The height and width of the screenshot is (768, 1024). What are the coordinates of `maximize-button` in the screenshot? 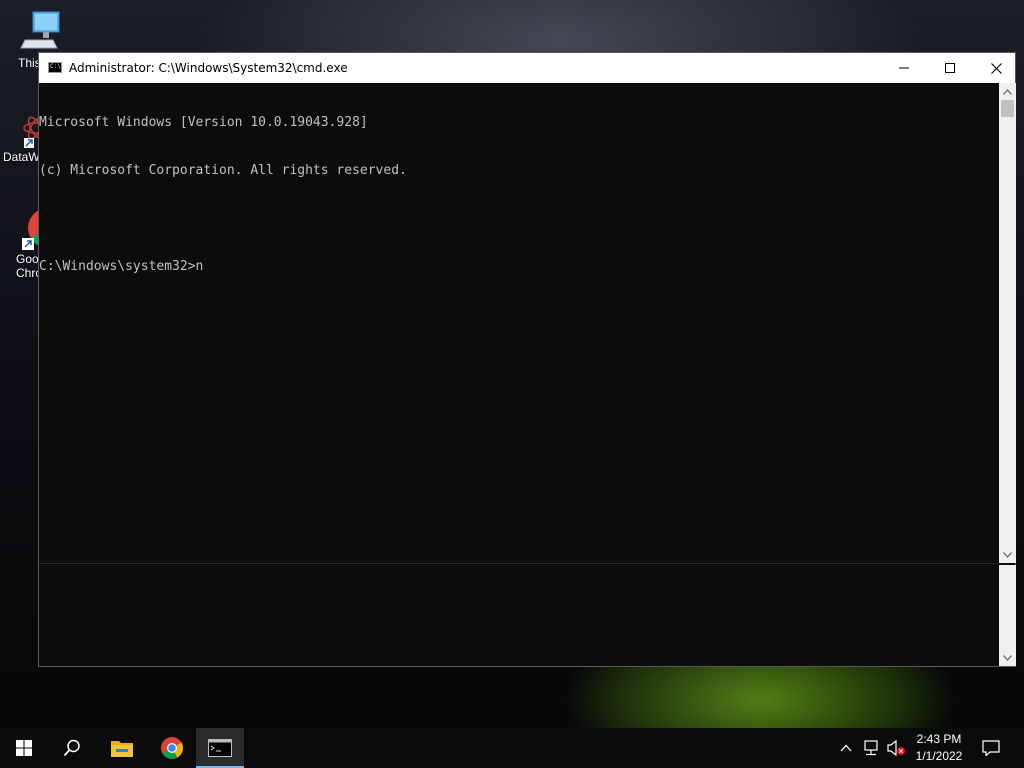 It's located at (950, 68).